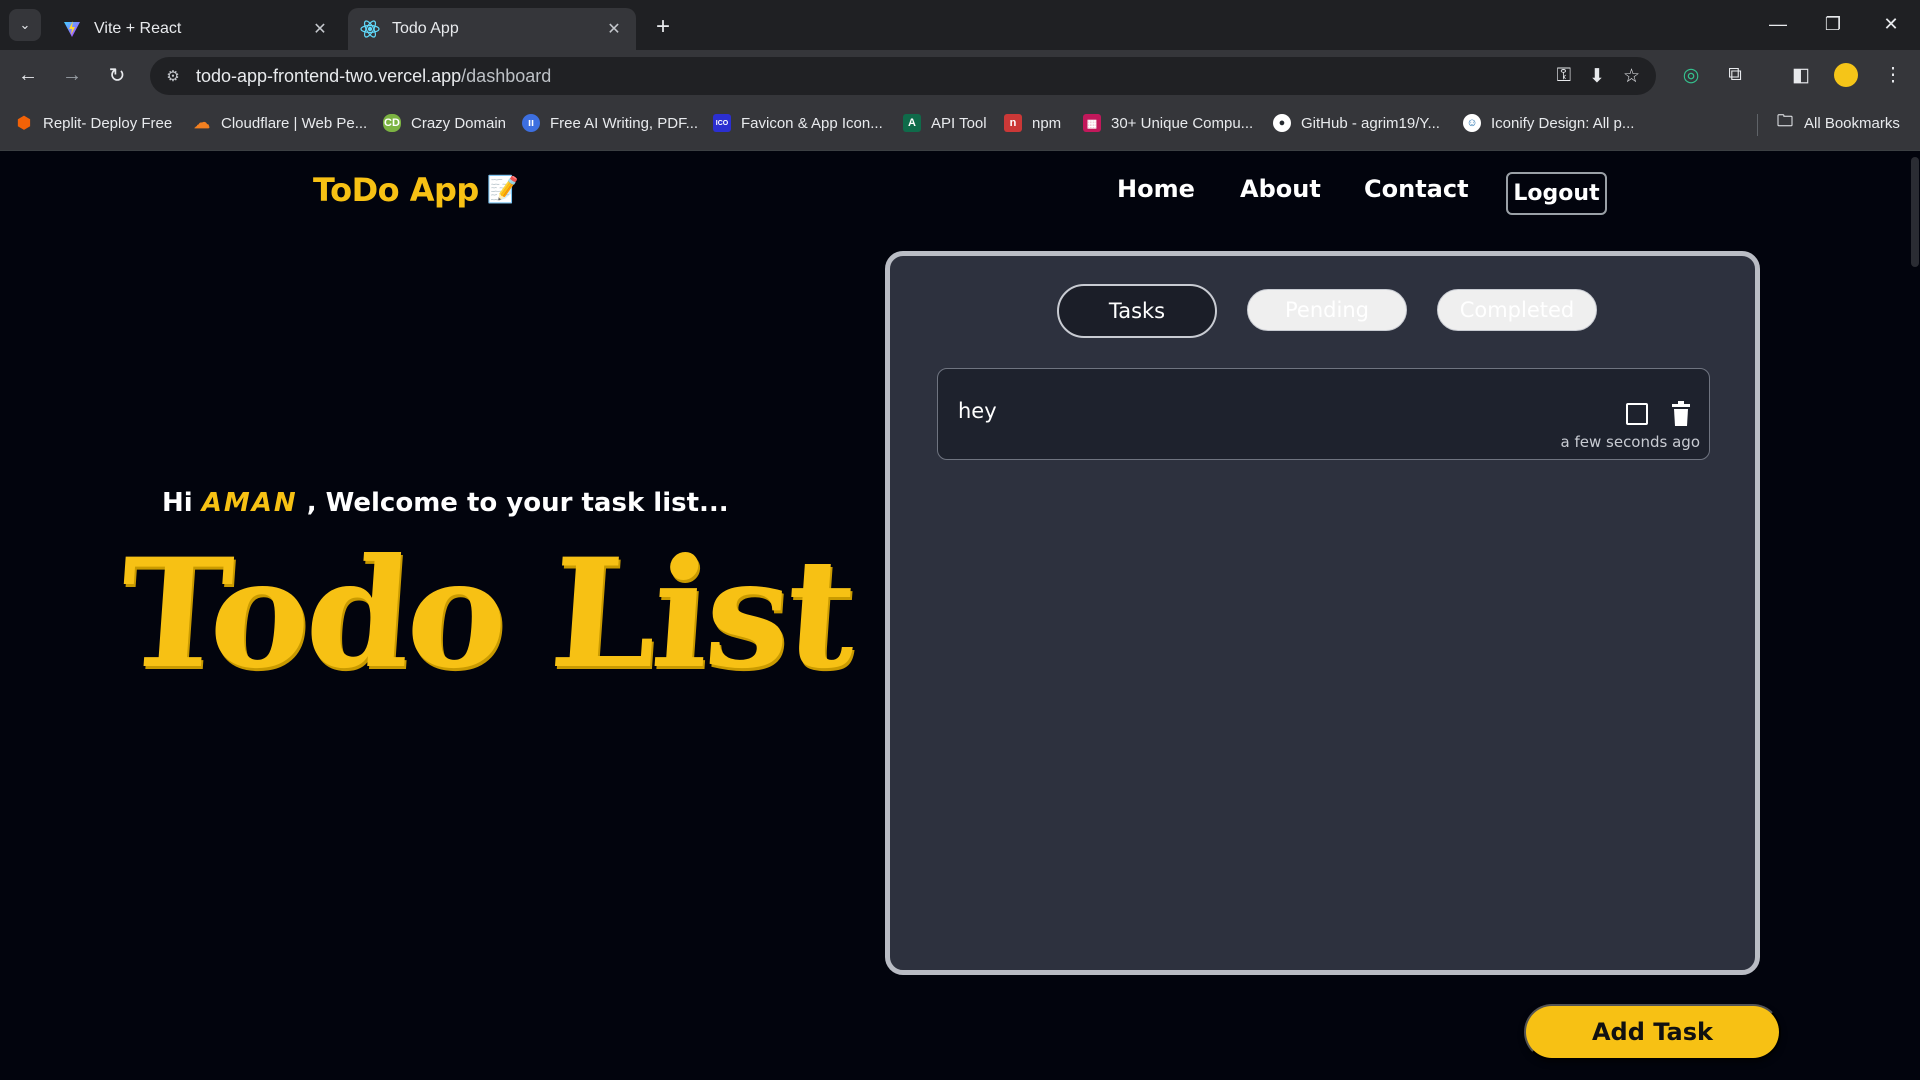  Describe the element at coordinates (1631, 76) in the screenshot. I see `bookmark-star-icon: ☆` at that location.